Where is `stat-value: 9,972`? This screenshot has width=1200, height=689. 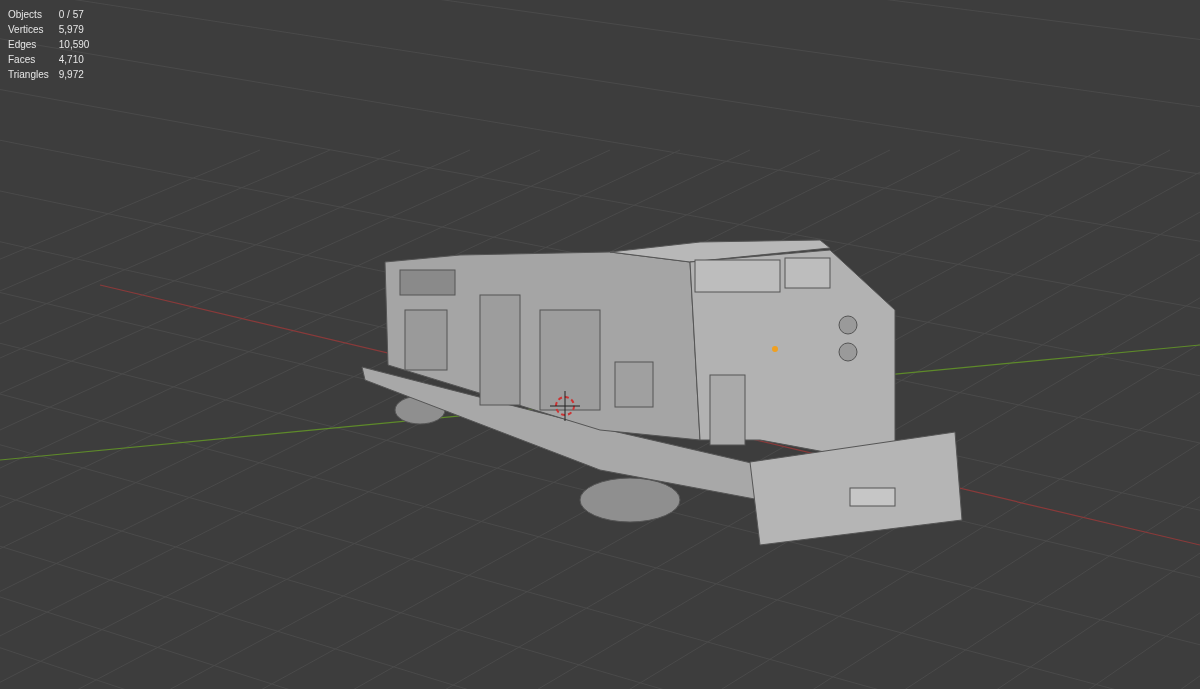 stat-value: 9,972 is located at coordinates (71, 75).